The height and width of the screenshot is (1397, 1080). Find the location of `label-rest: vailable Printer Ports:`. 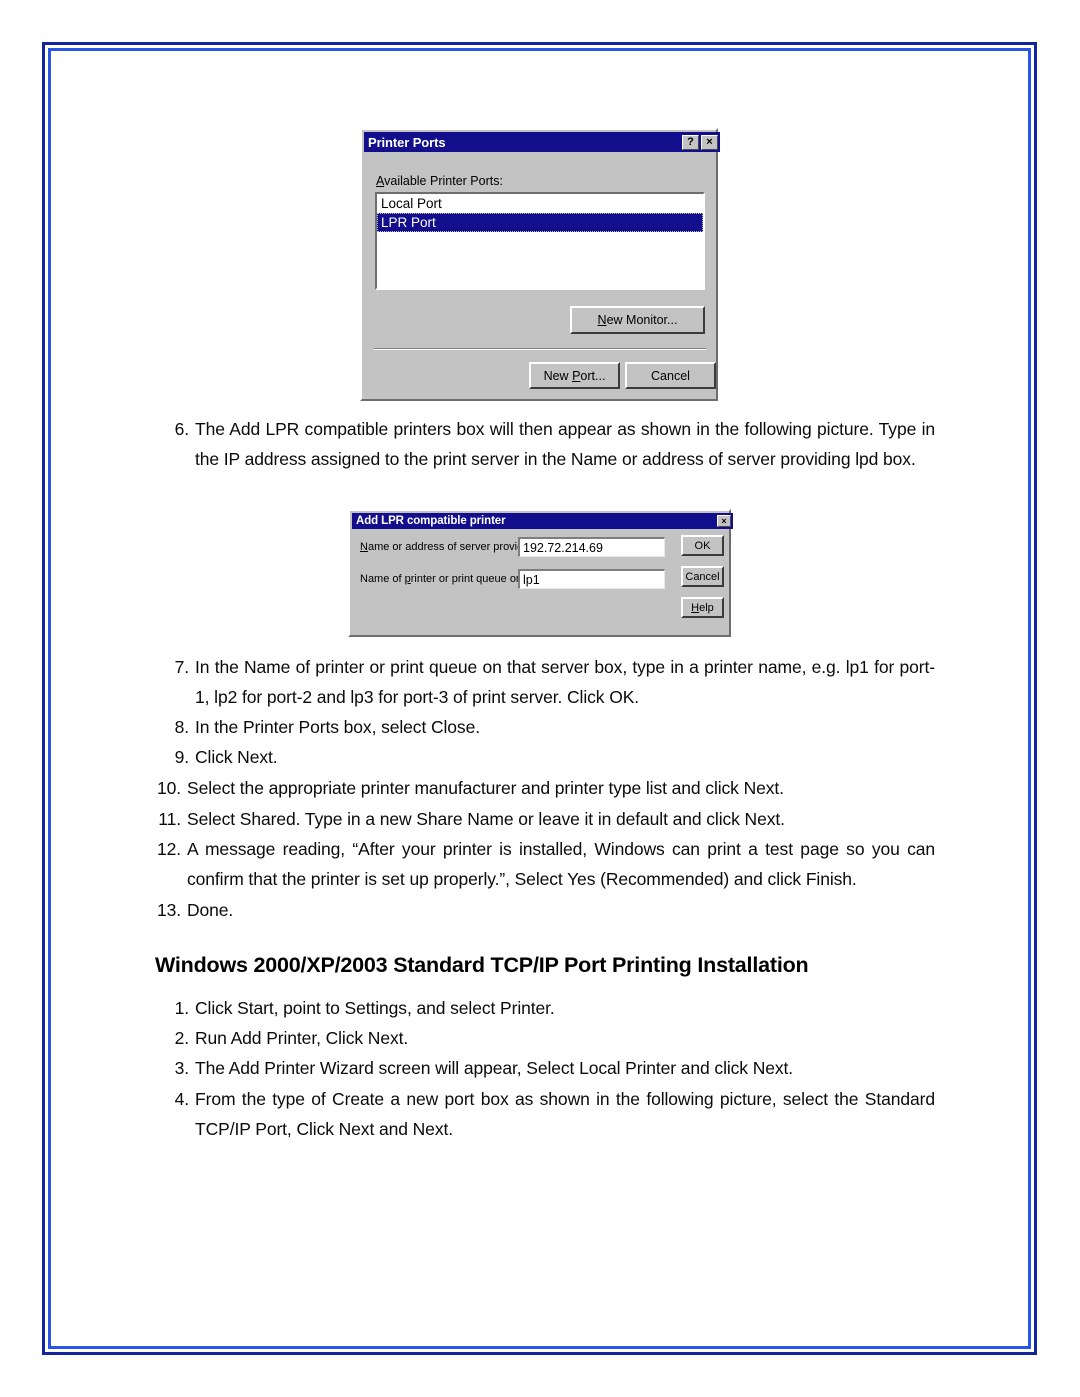

label-rest: vailable Printer Ports: is located at coordinates (443, 181).